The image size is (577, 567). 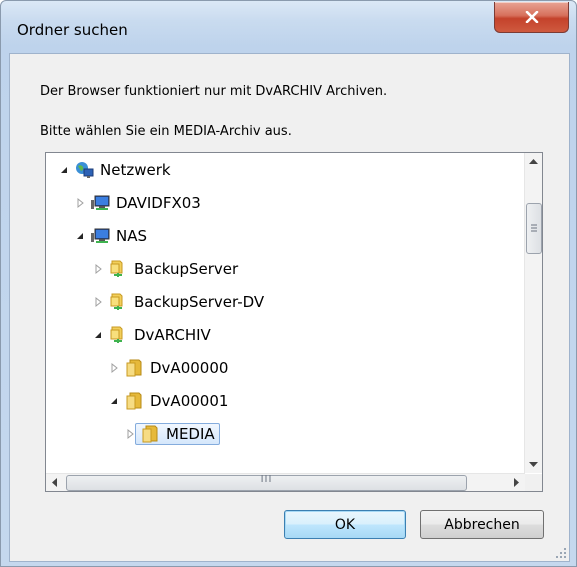 I want to click on window-title: Ordner suchen, so click(x=72, y=30).